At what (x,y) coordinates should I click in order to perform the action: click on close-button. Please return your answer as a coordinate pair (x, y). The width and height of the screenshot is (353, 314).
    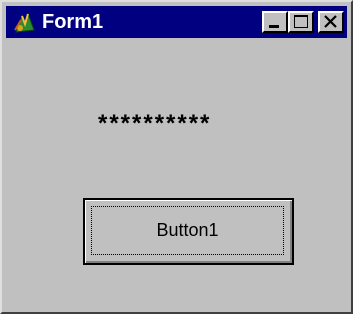
    Looking at the image, I should click on (331, 22).